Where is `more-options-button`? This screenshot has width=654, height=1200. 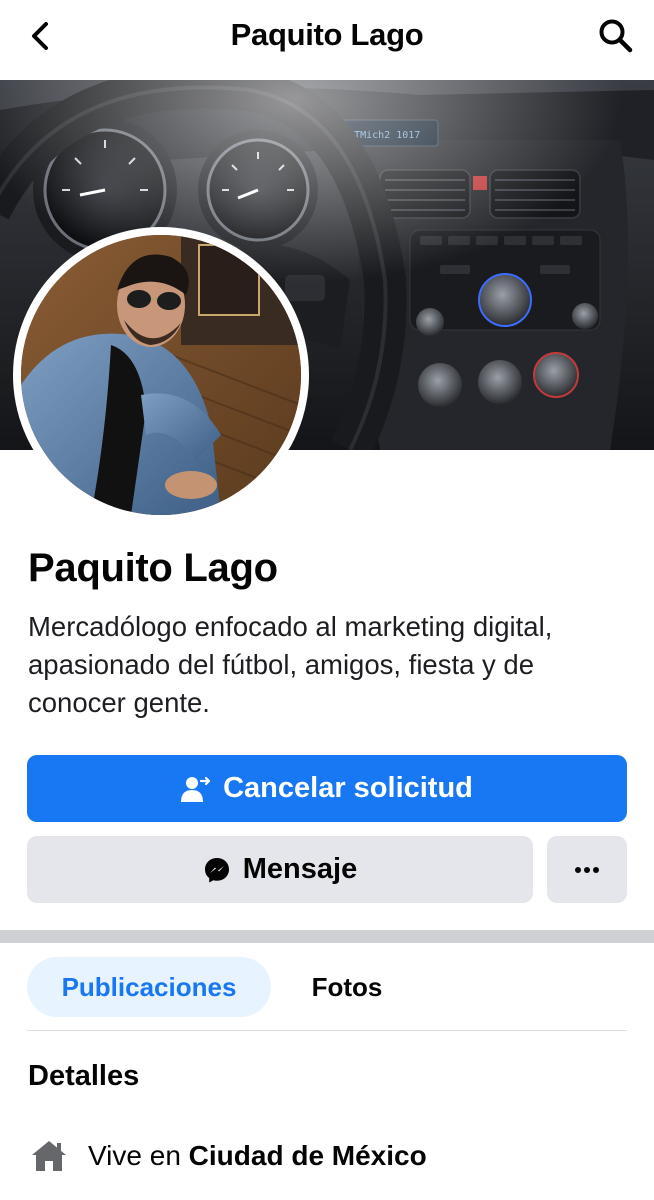
more-options-button is located at coordinates (587, 869).